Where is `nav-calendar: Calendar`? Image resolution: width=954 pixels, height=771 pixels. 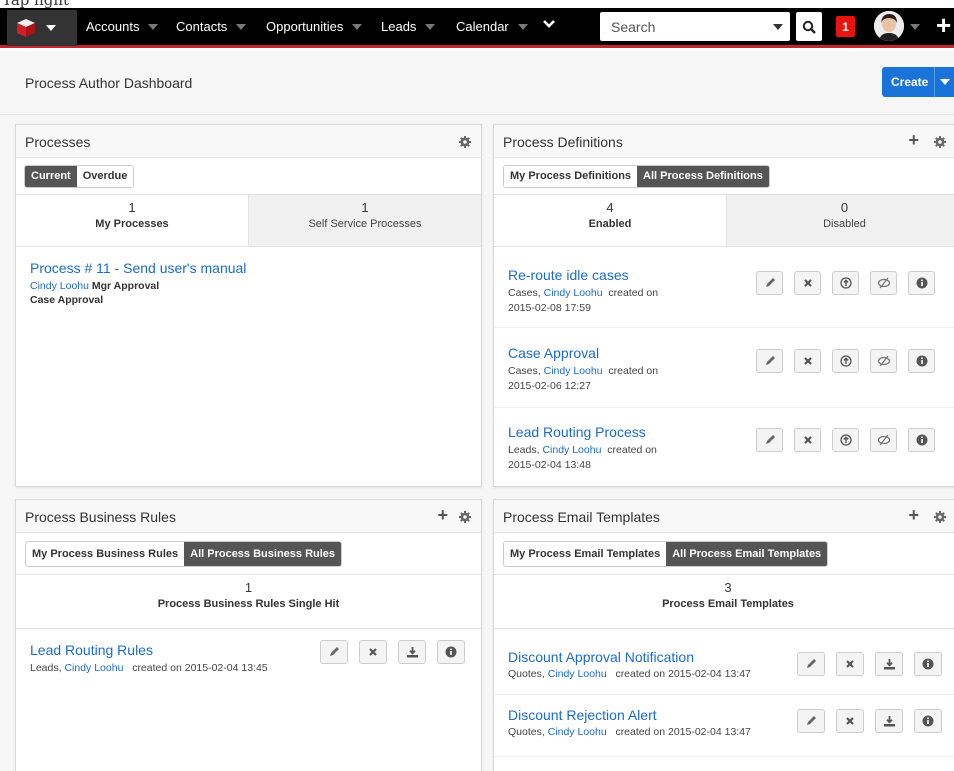 nav-calendar: Calendar is located at coordinates (492, 26).